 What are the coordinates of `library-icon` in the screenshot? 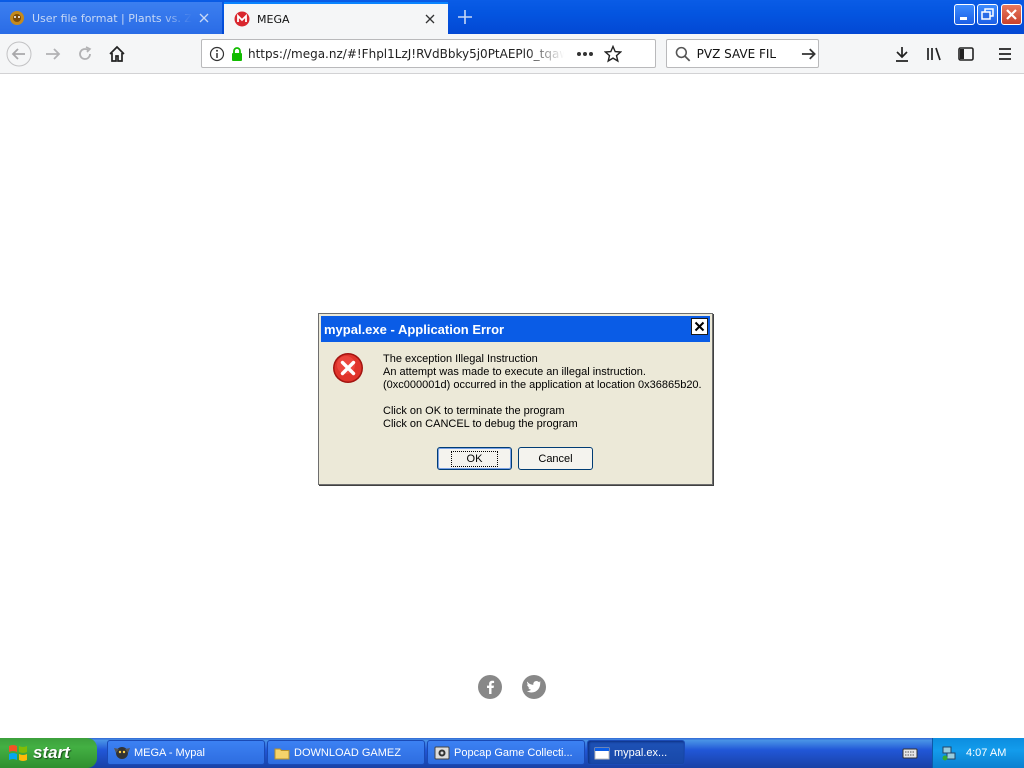 It's located at (934, 54).